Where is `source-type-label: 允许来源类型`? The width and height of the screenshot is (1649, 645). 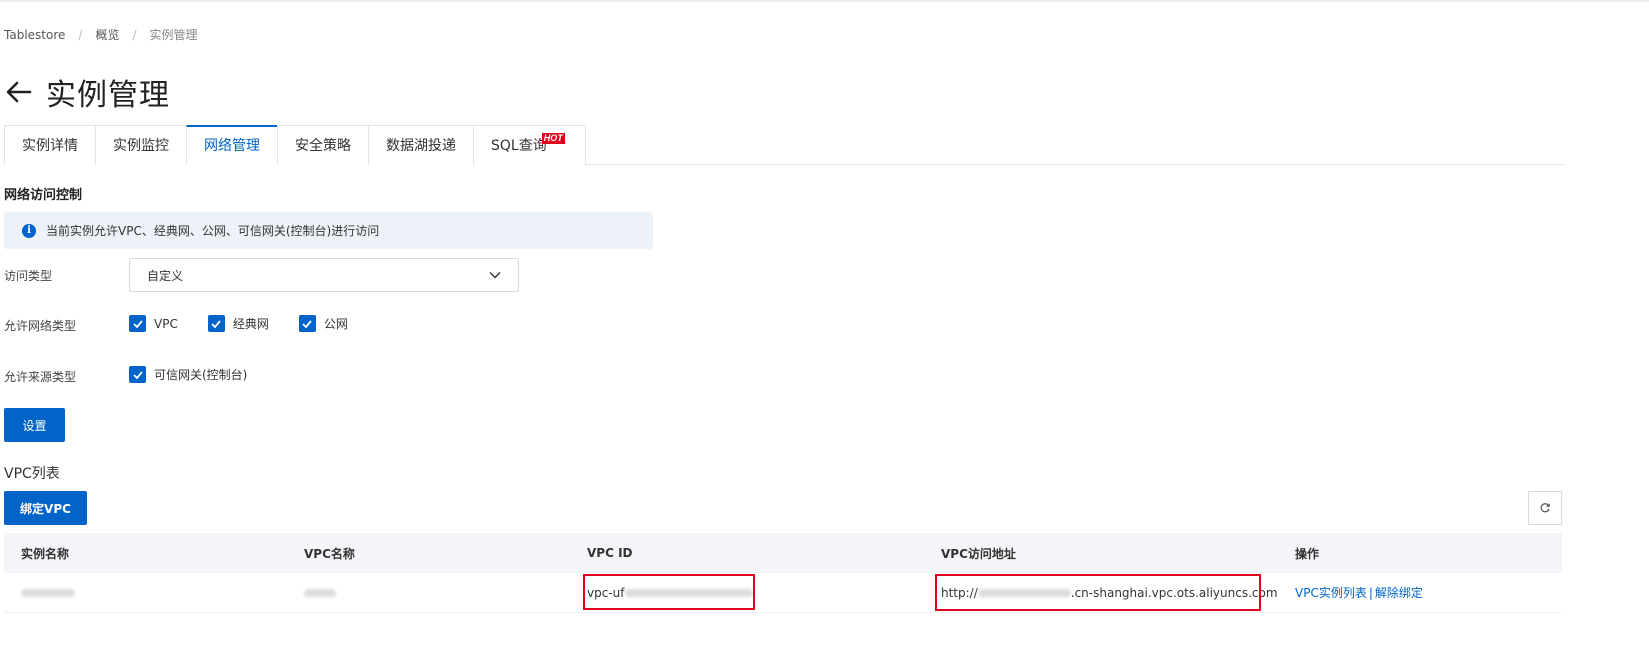
source-type-label: 允许来源类型 is located at coordinates (40, 377).